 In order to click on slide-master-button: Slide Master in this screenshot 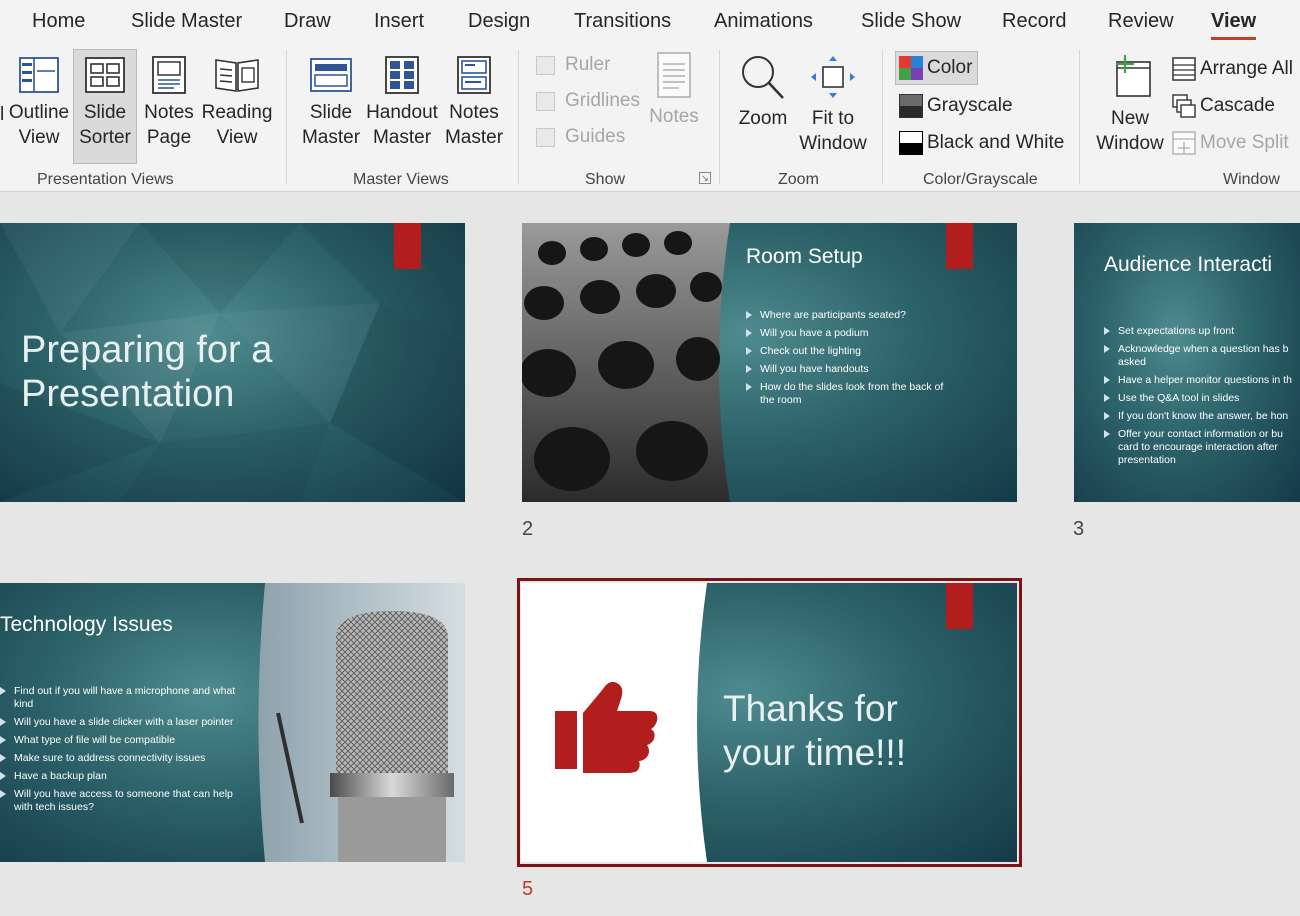, I will do `click(331, 103)`.